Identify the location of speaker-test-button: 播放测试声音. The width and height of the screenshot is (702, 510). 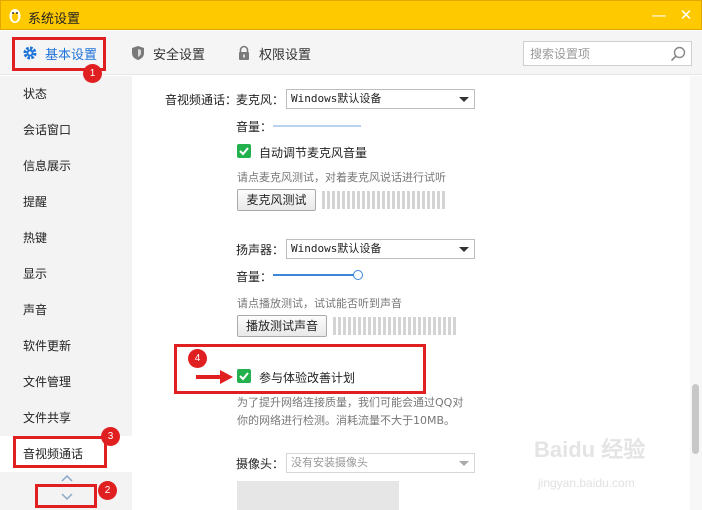
(282, 326).